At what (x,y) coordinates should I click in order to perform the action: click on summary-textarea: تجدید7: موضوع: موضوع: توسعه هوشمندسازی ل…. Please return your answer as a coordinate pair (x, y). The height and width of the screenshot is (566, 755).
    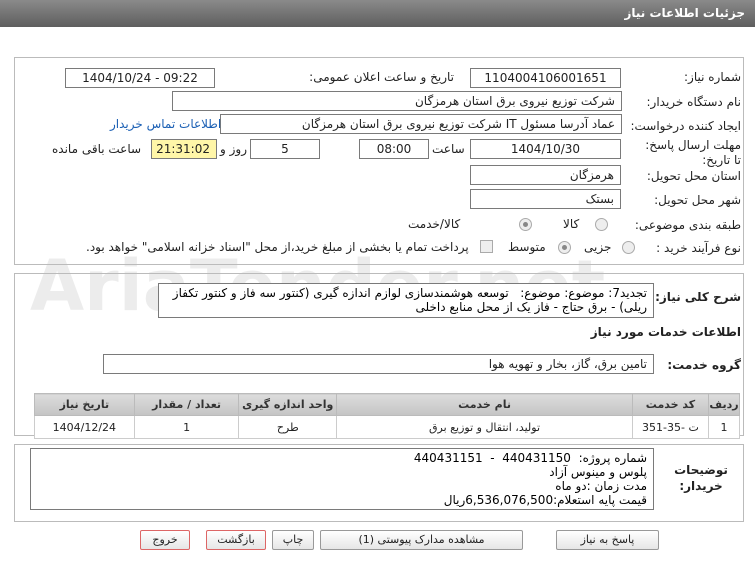
    Looking at the image, I should click on (406, 300).